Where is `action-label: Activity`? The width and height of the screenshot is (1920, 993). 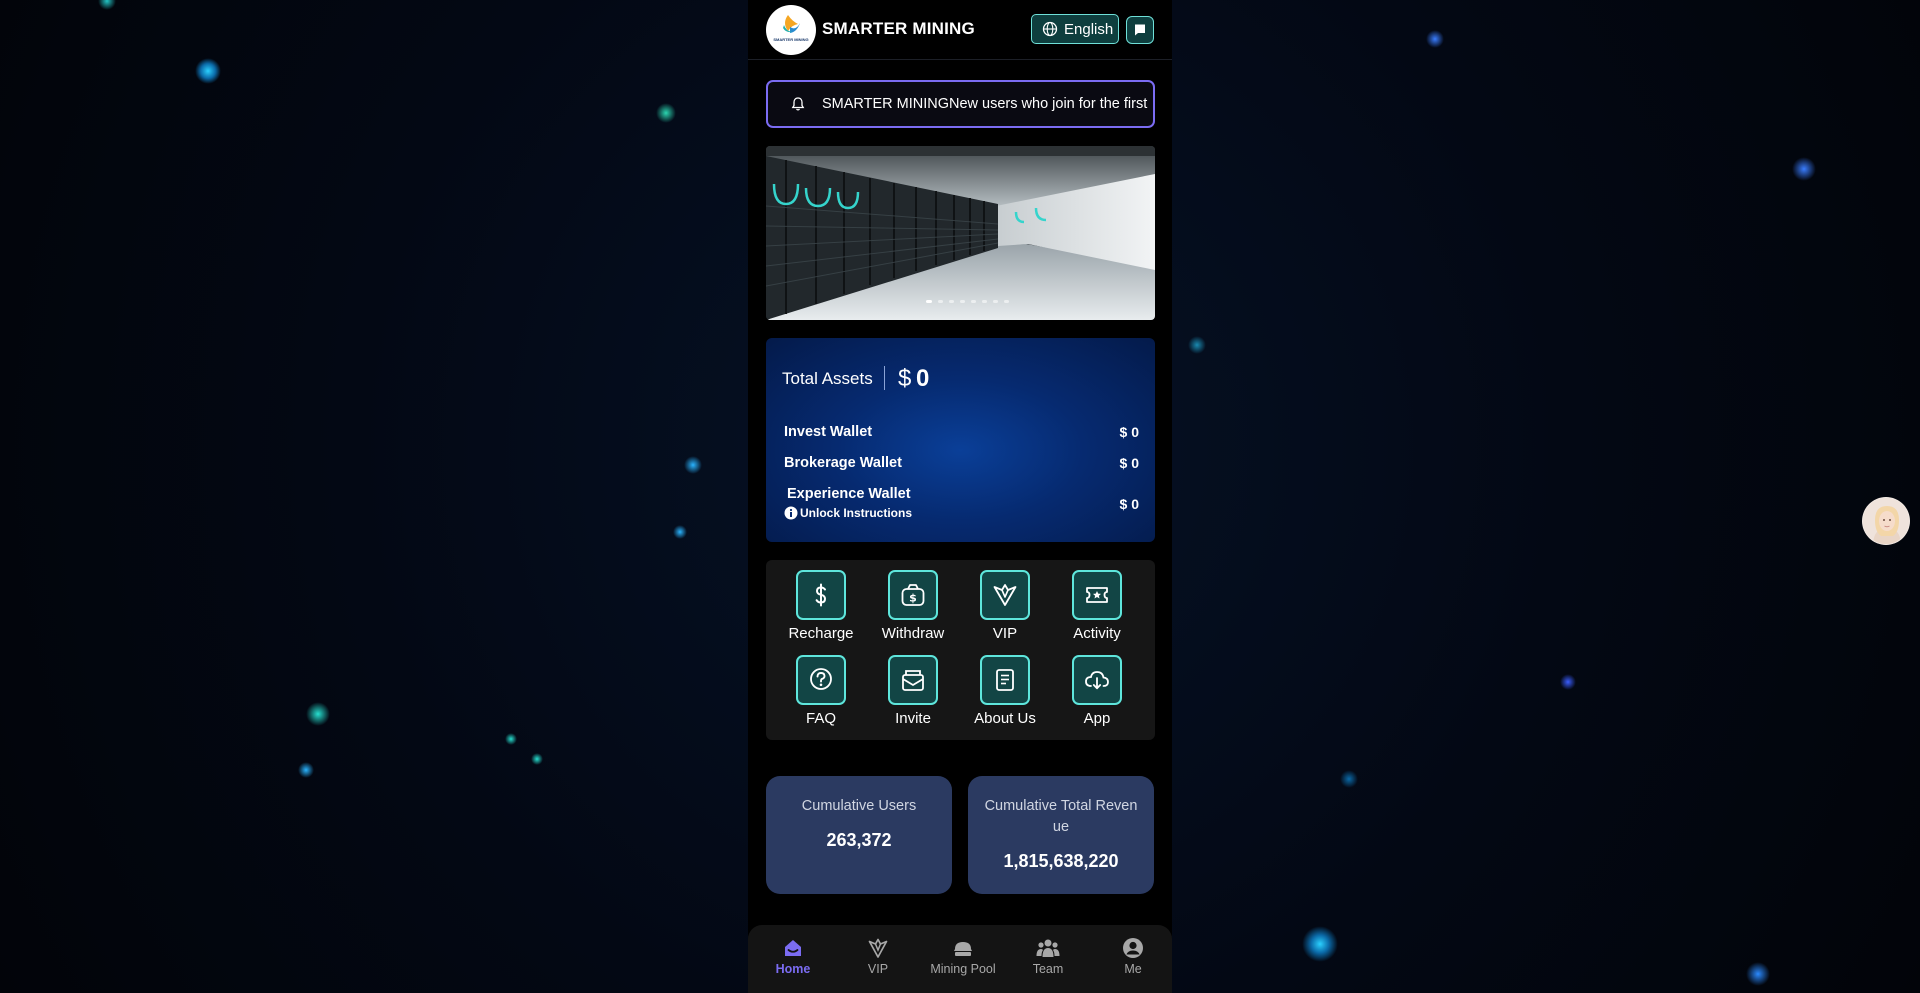 action-label: Activity is located at coordinates (1097, 633).